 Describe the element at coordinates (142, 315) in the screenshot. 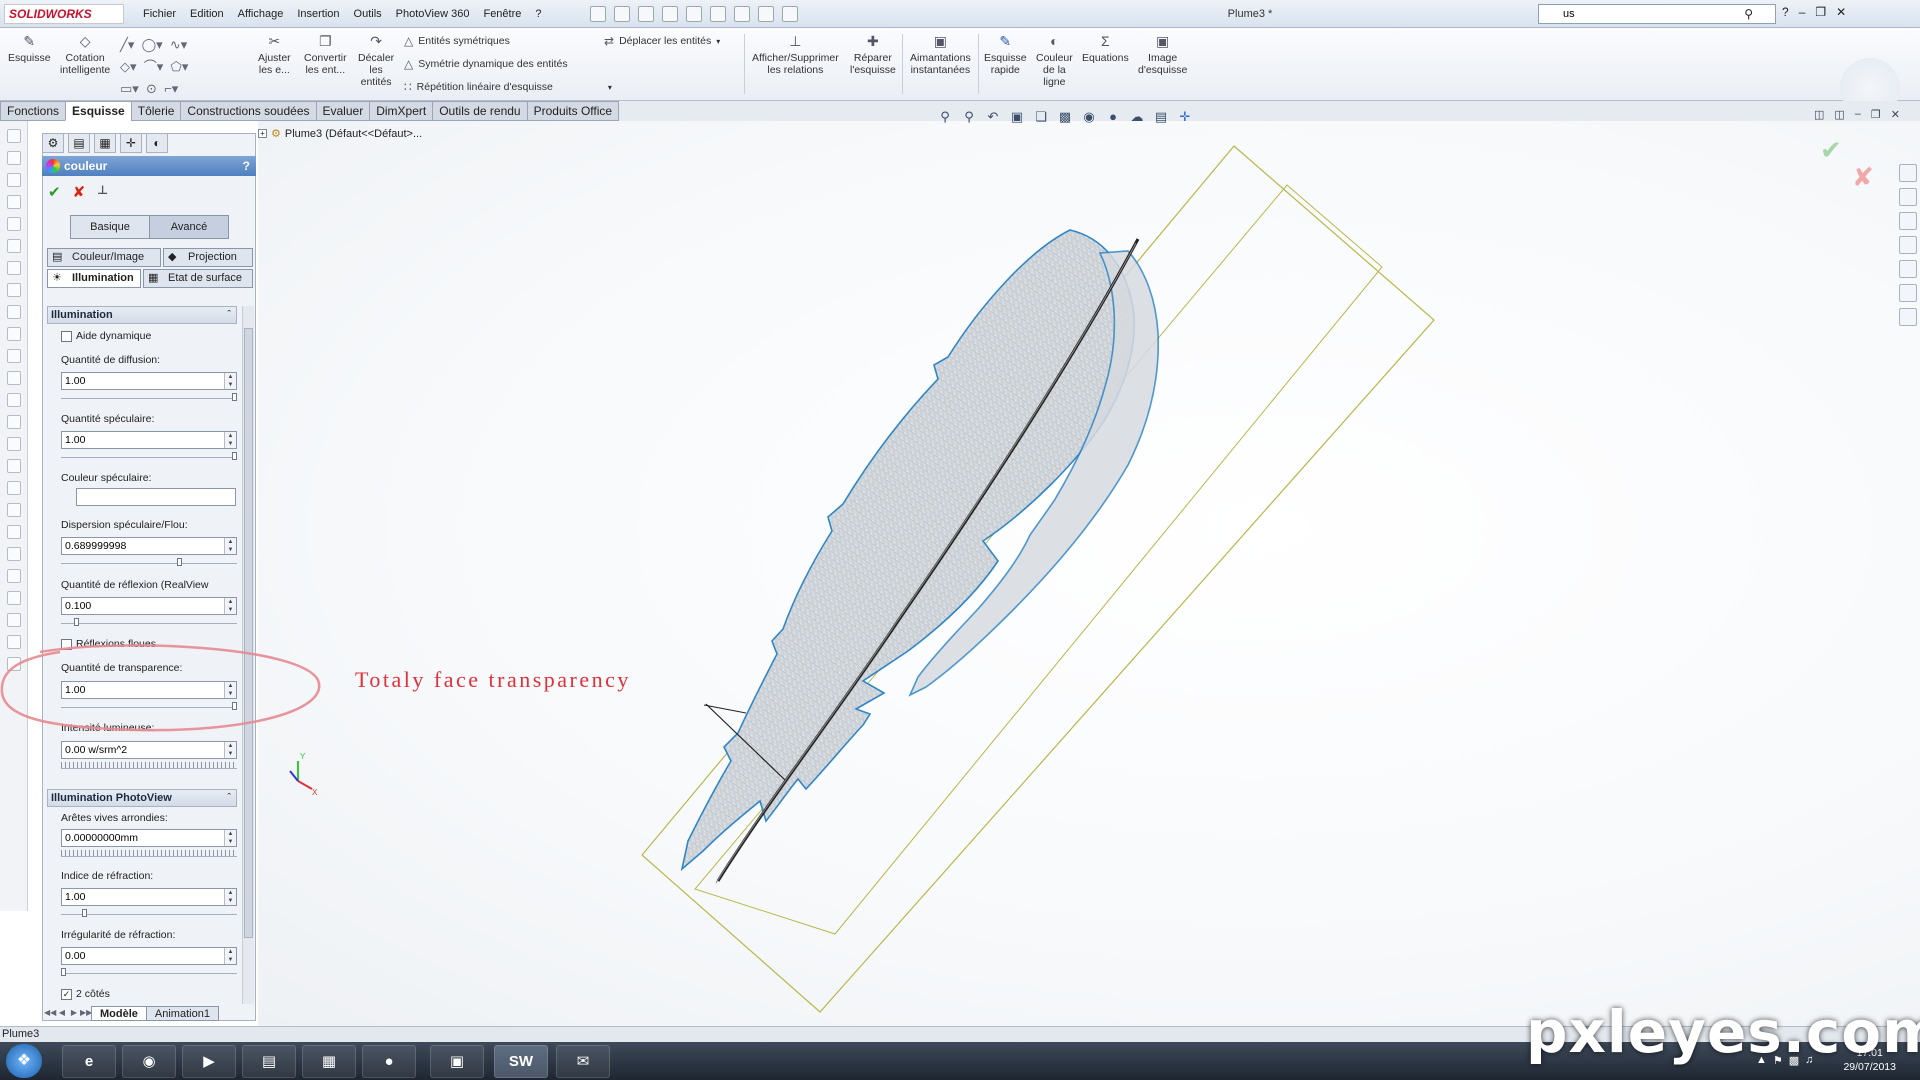

I see `illumination-group-header: Illumination ˆ` at that location.